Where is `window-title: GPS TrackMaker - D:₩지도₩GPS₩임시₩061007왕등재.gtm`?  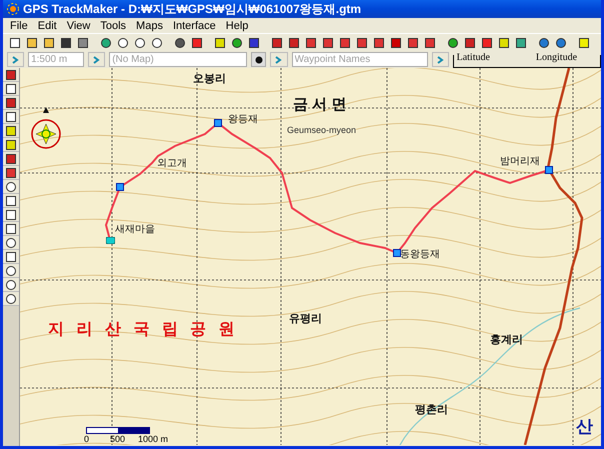
window-title: GPS TrackMaker - D:₩지도₩GPS₩임시₩061007왕등재.gtm is located at coordinates (192, 9).